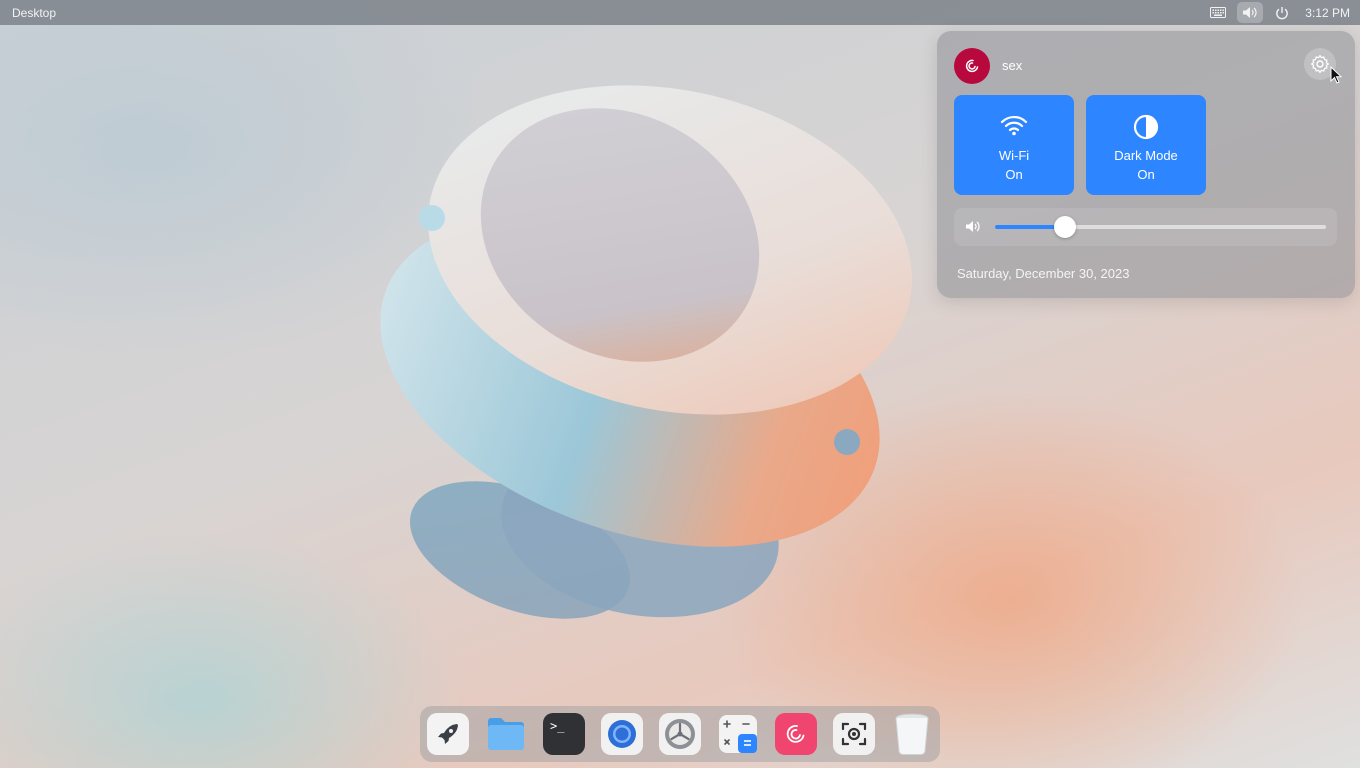  I want to click on date-label: Saturday, December 30, 2023, so click(1043, 273).